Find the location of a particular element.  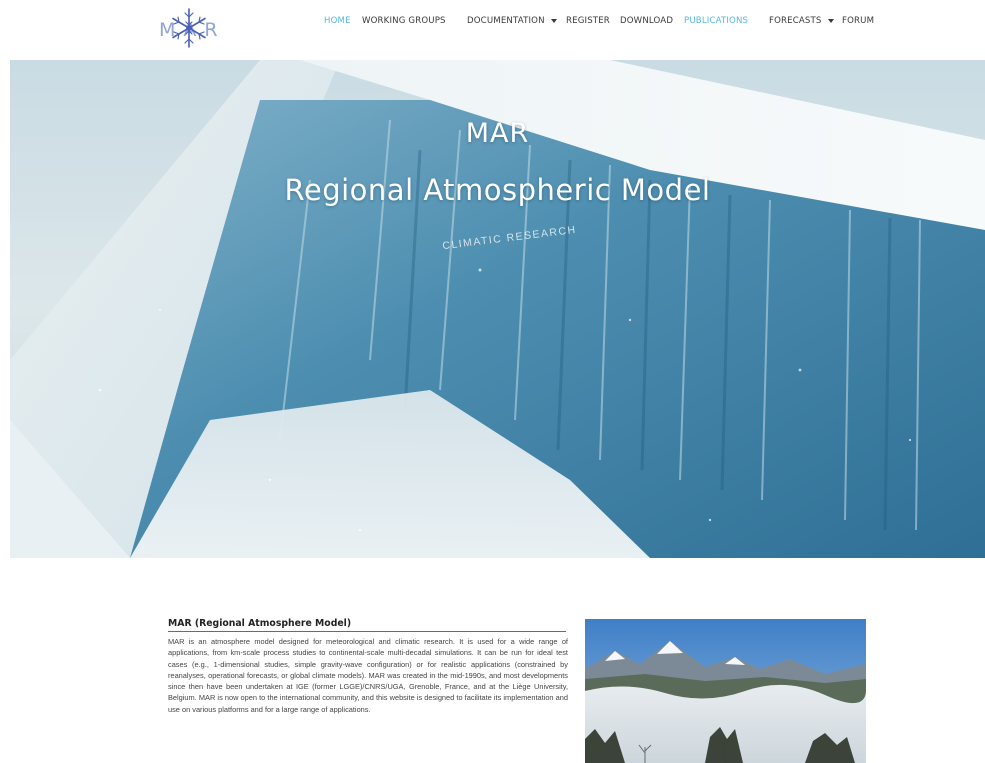

hero-title: MAR is located at coordinates (497, 133).